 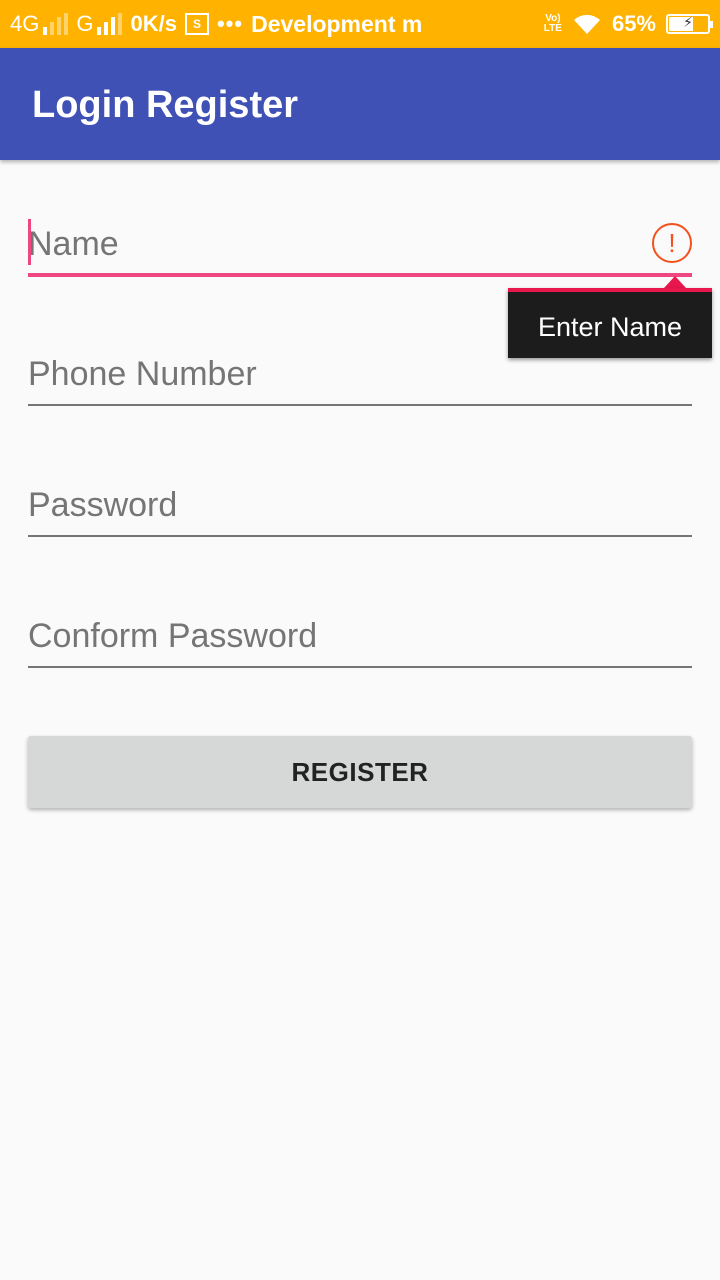 What do you see at coordinates (360, 667) in the screenshot?
I see `confirm-password-underline` at bounding box center [360, 667].